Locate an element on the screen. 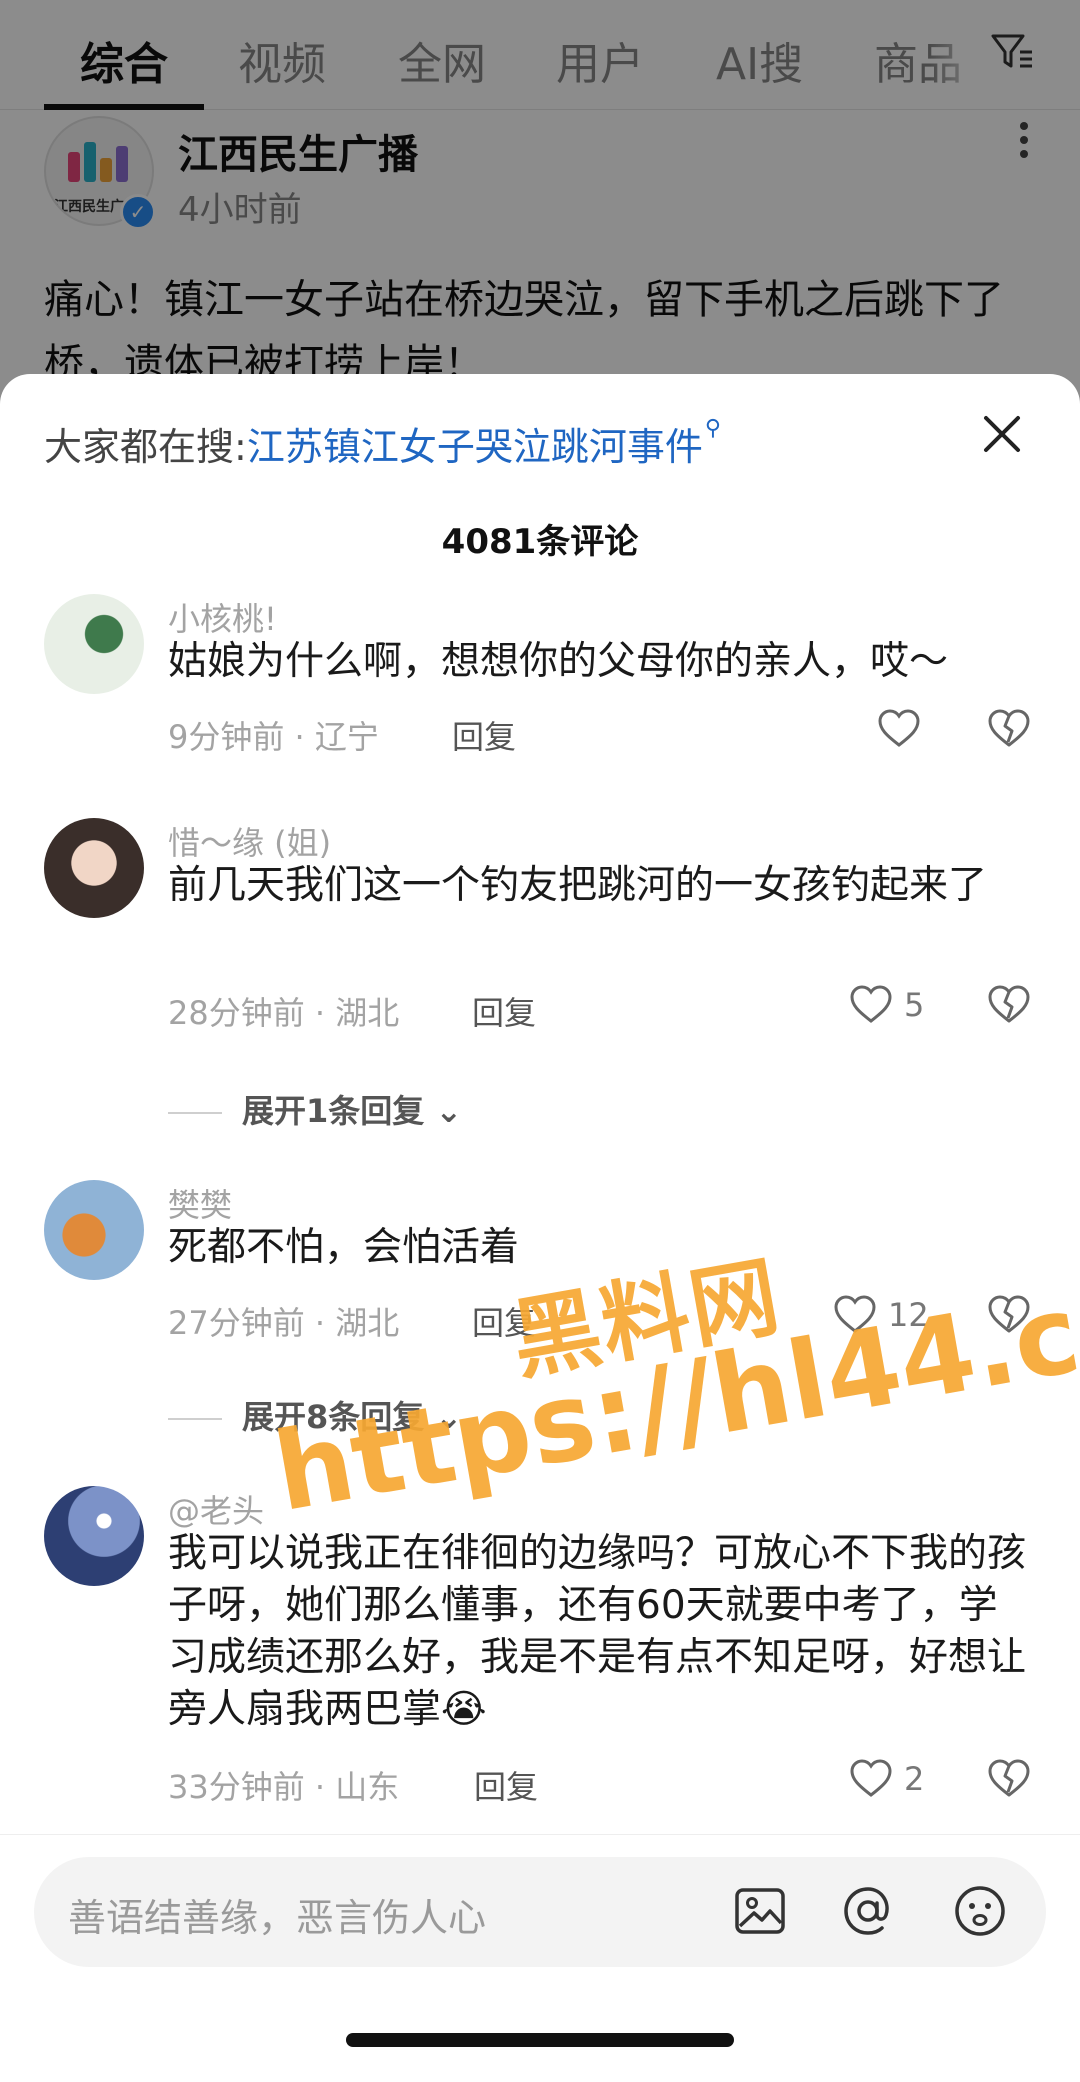 This screenshot has height=2082, width=1080. comment-text: 前几天我们这一个钓友把跳河的一女孩钓起来了 is located at coordinates (598, 886).